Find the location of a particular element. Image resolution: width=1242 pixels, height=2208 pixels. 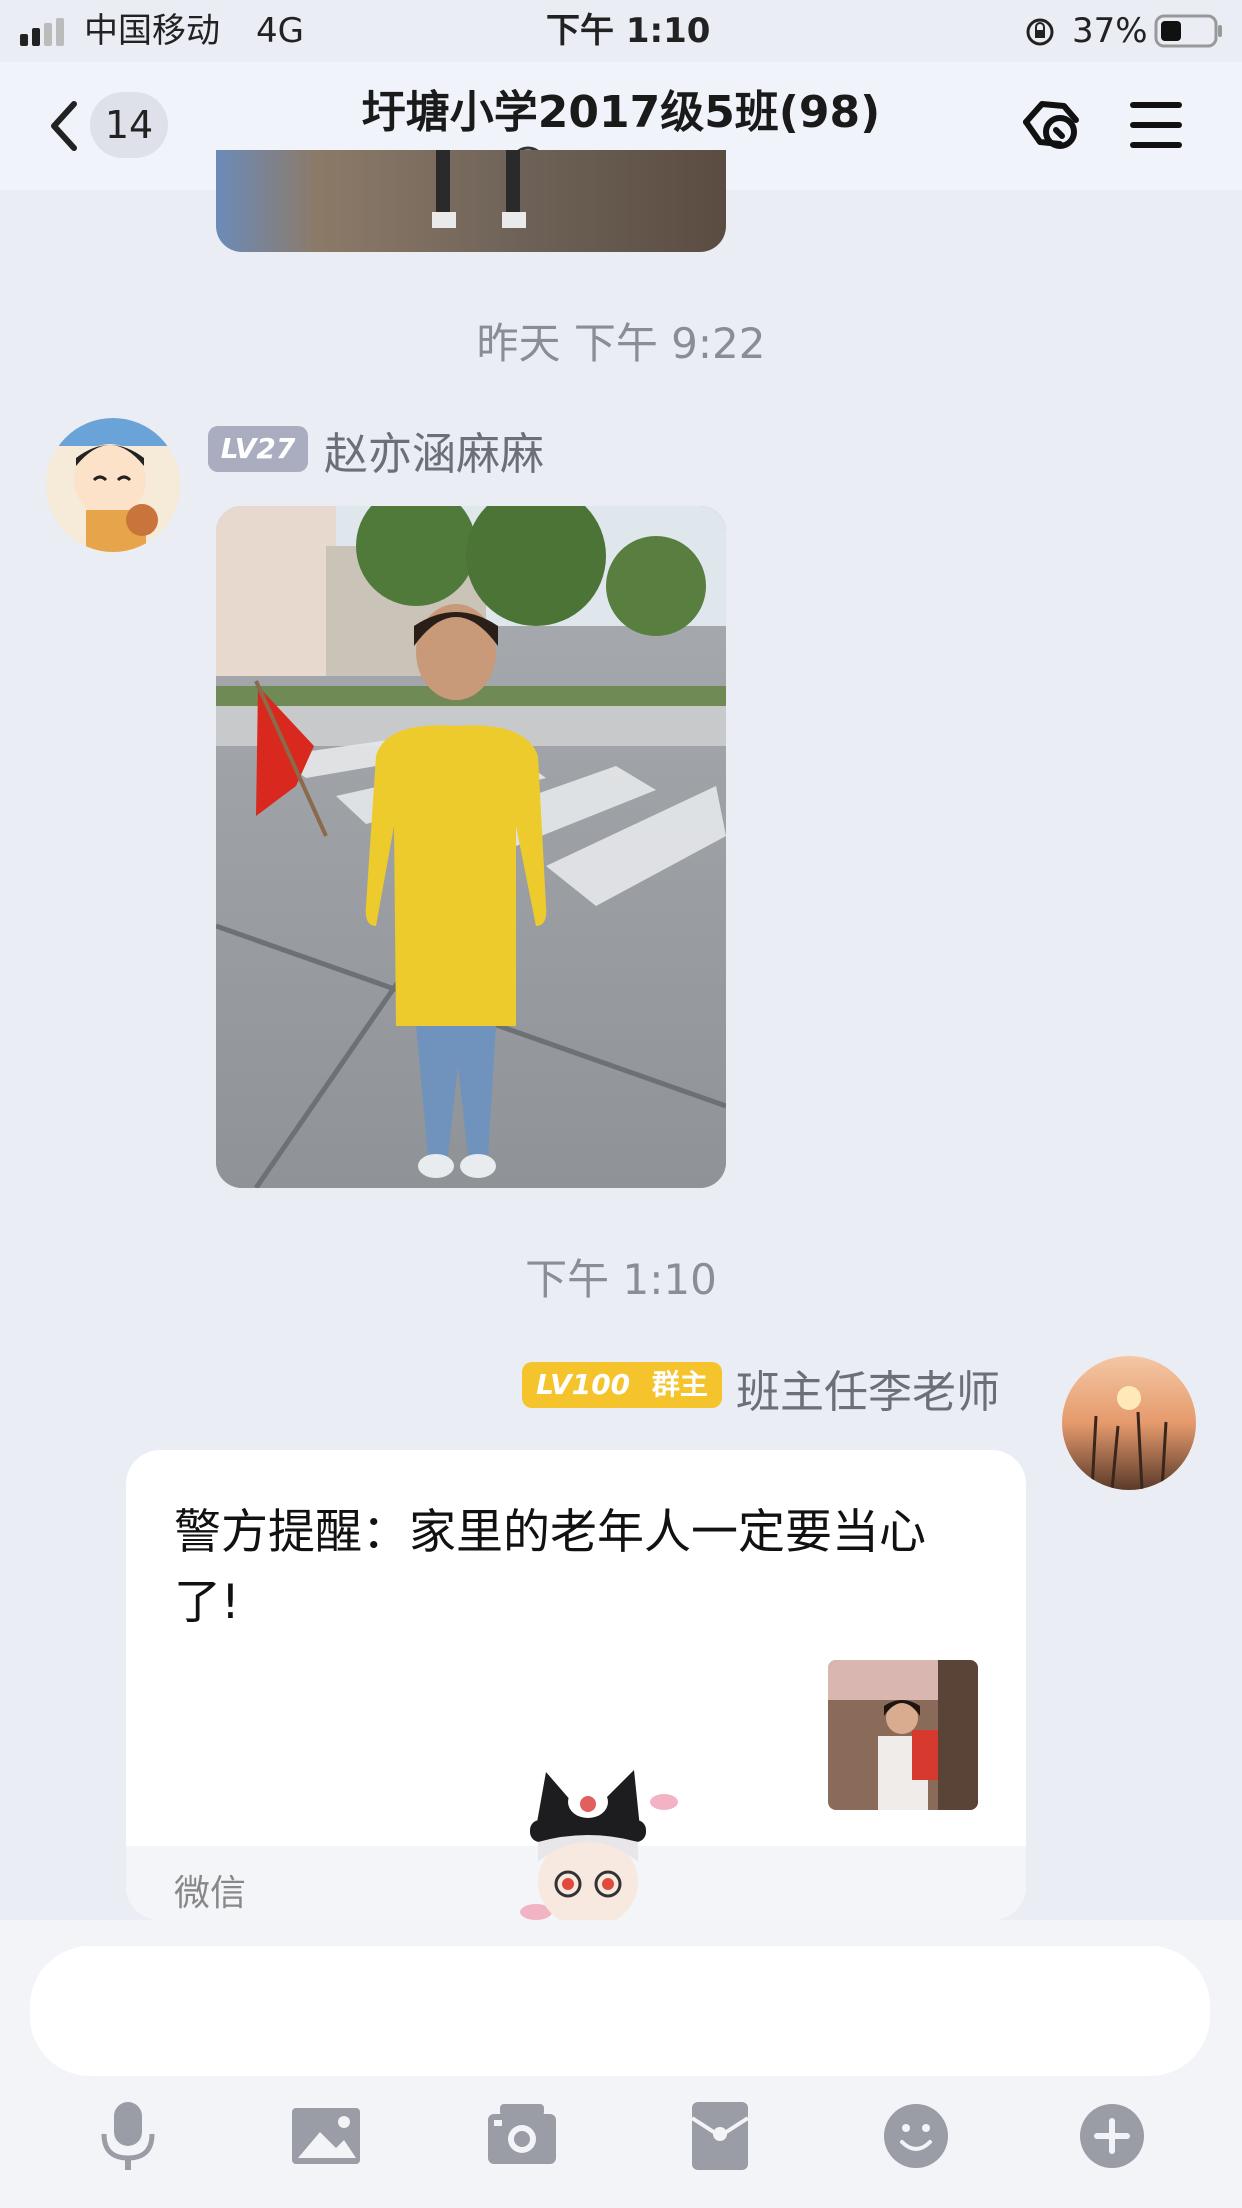

time-divider: 昨天 下午 9:22 is located at coordinates (621, 343).